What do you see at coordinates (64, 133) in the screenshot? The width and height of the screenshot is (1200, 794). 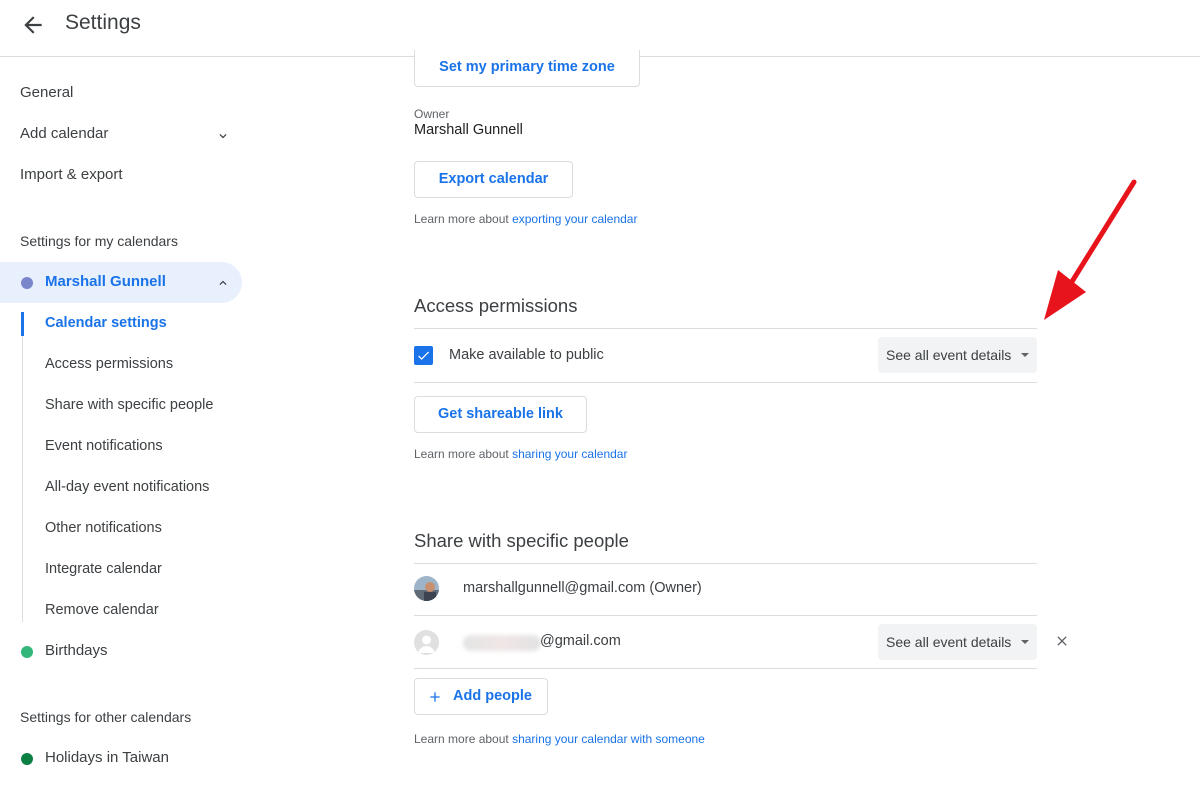 I see `sidebar-item-add-calendar: Add calendar` at bounding box center [64, 133].